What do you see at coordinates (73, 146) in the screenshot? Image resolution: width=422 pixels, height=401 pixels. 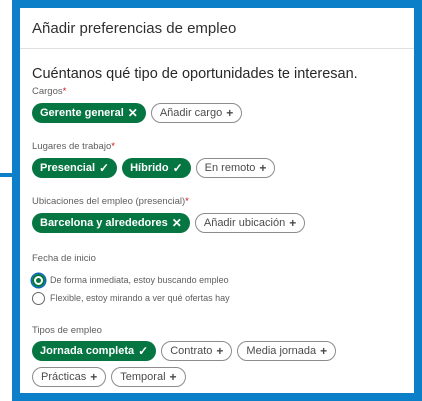 I see `lugares-label: Lugares de trabajo*` at bounding box center [73, 146].